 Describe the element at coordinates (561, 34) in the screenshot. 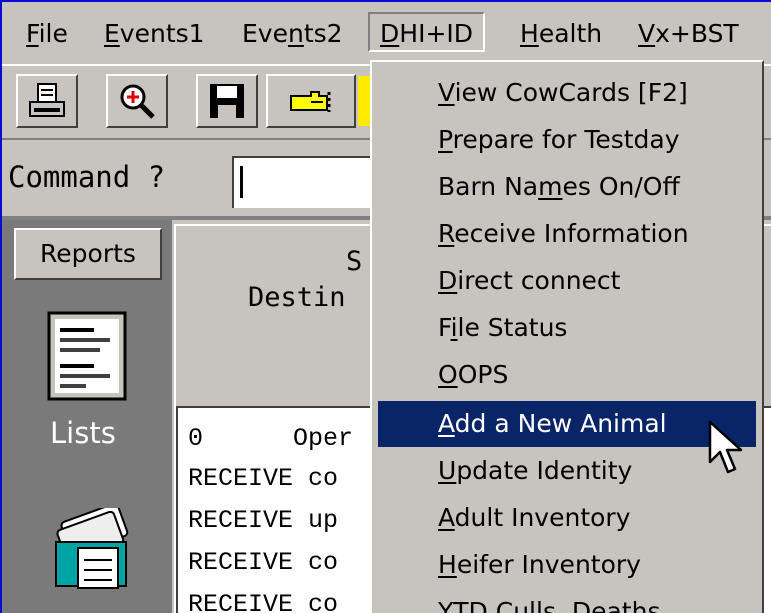

I see `menu-health: Health` at that location.